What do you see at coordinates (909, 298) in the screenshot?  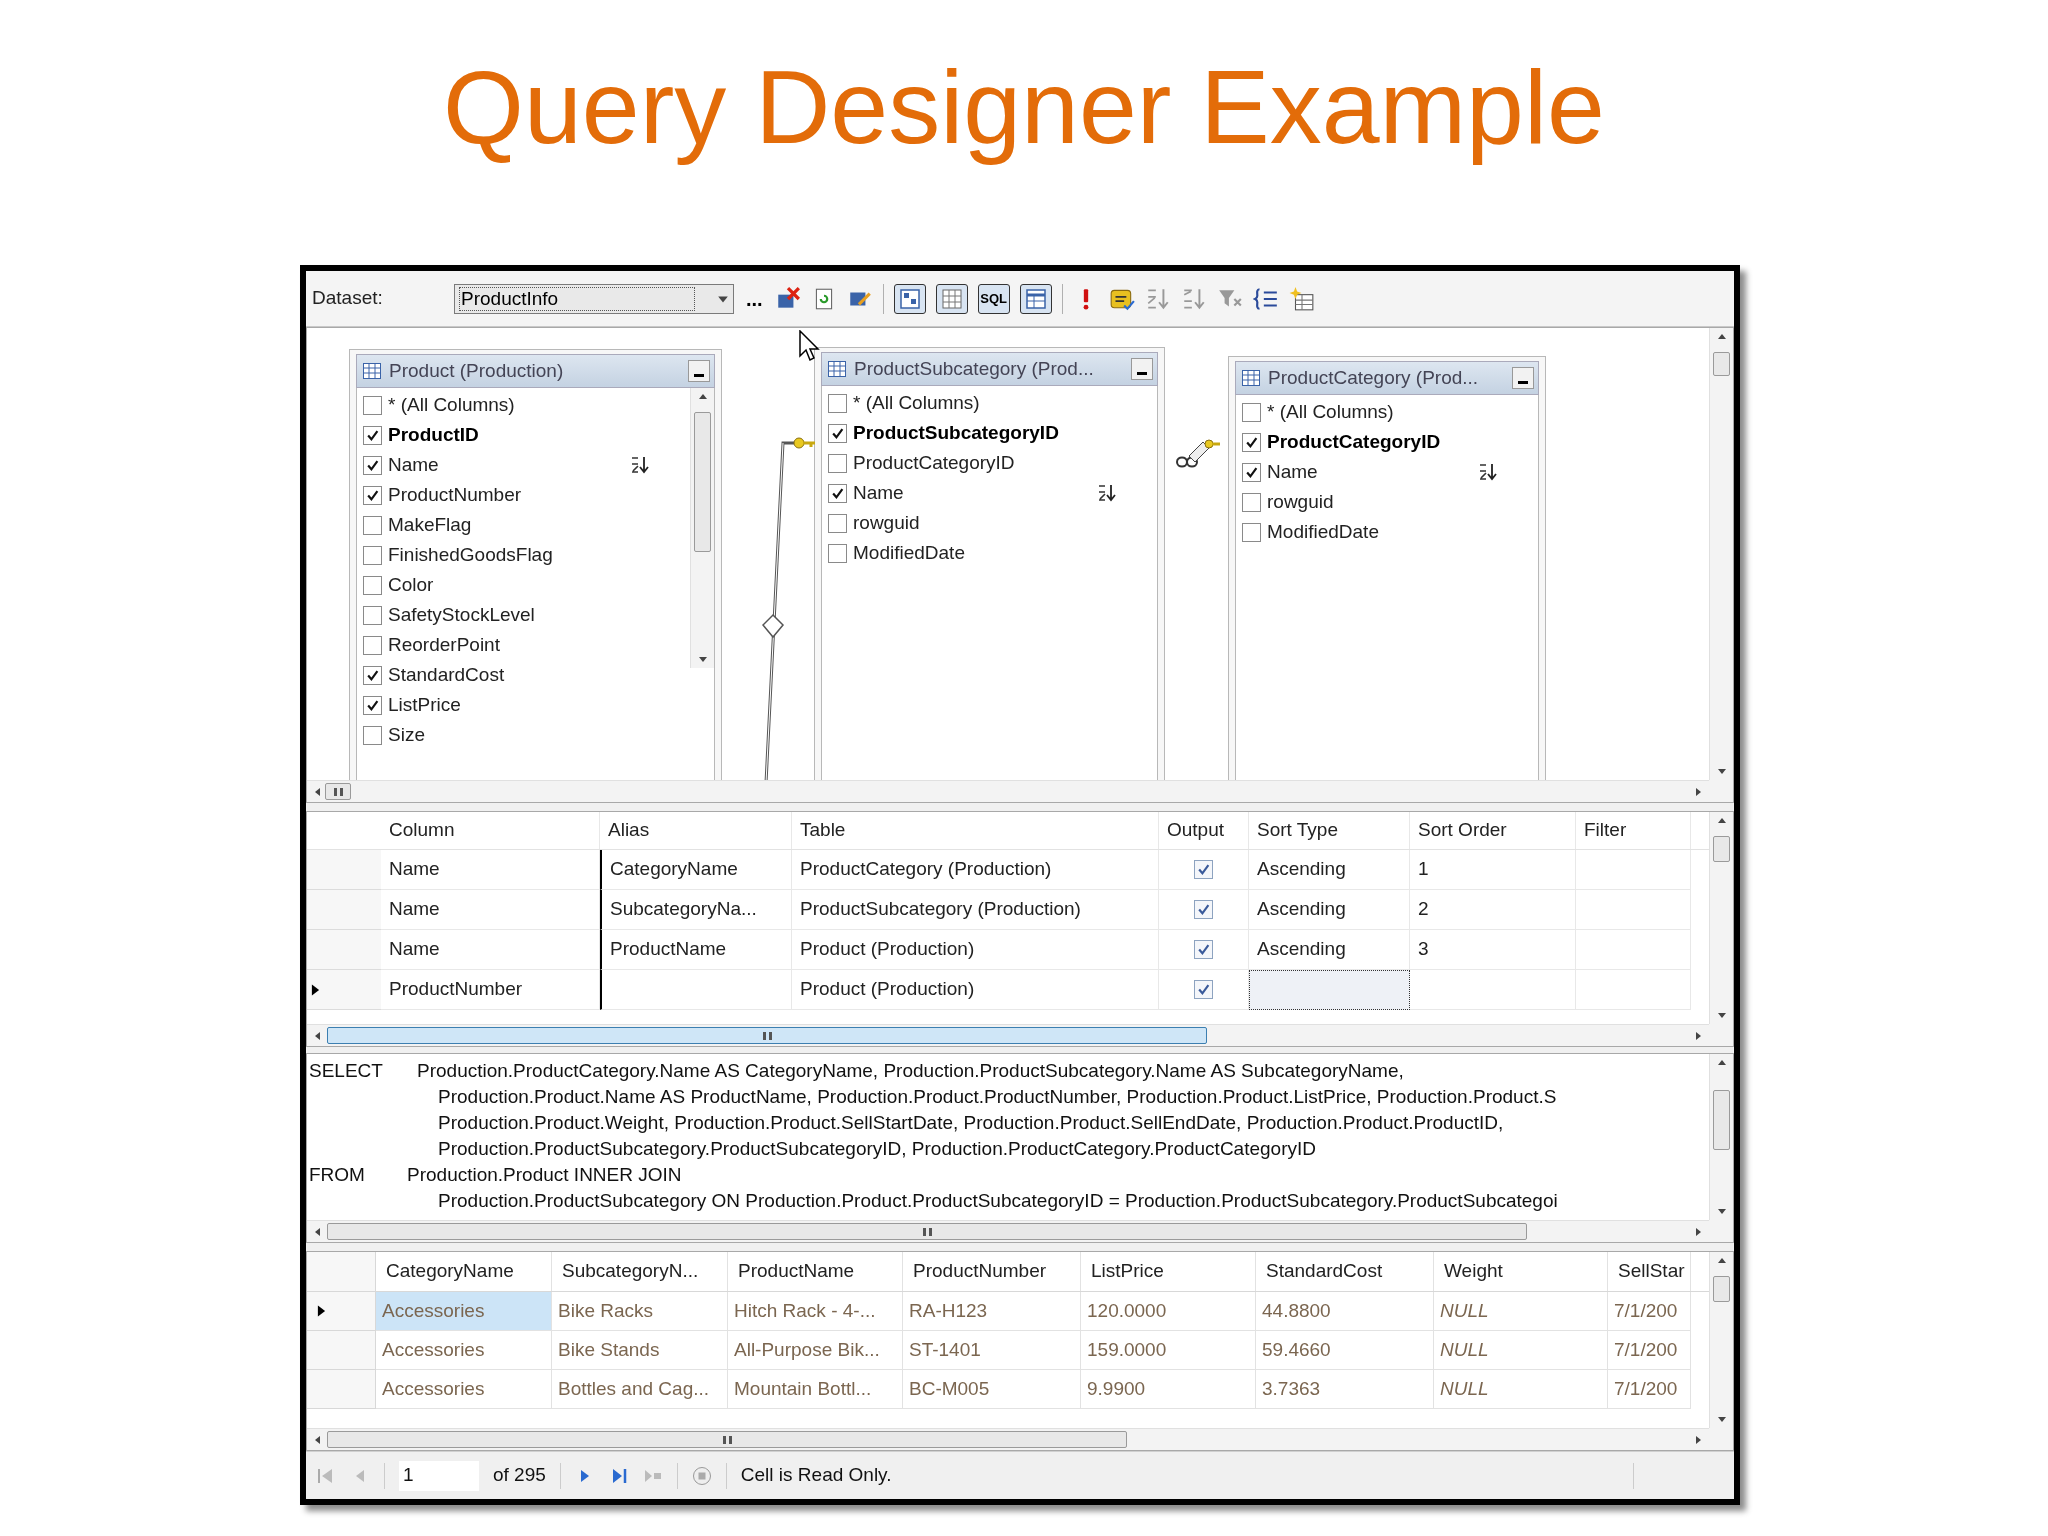 I see `diagram-pane-button` at bounding box center [909, 298].